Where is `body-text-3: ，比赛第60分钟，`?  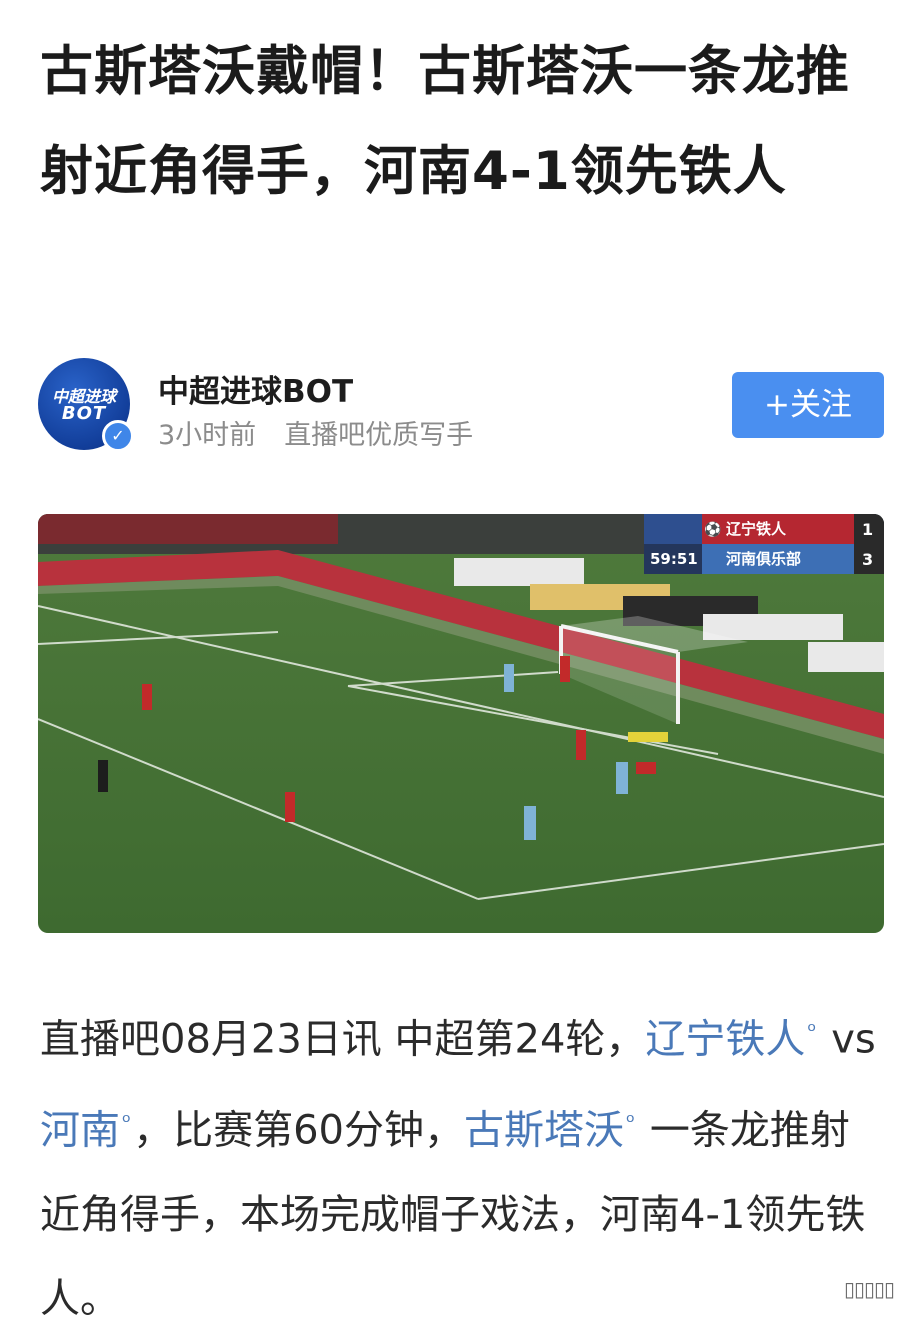
body-text-3: ，比赛第60分钟， is located at coordinates (299, 1130).